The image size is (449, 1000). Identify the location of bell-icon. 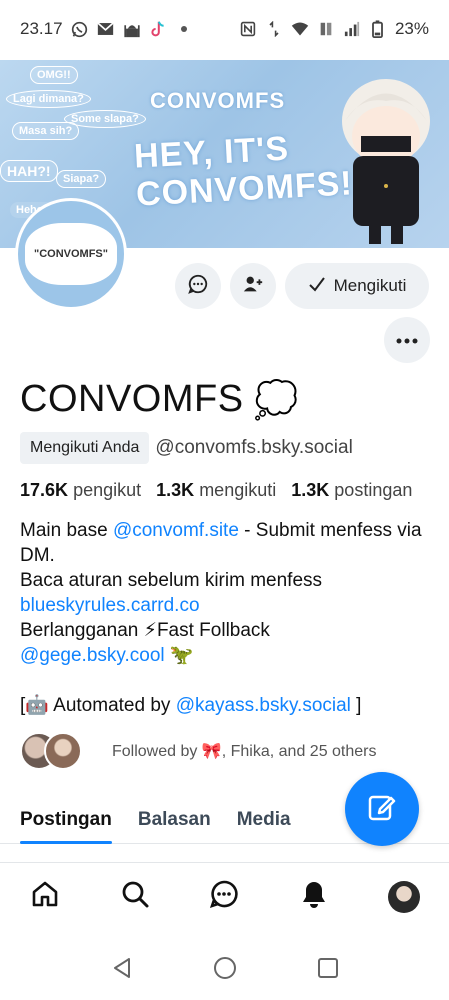
(314, 896).